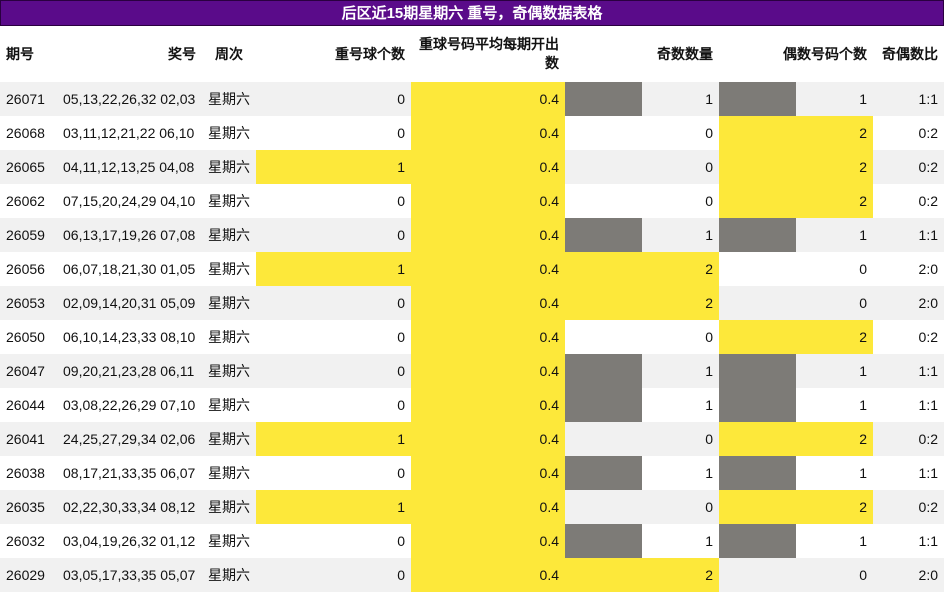 The height and width of the screenshot is (593, 944). Describe the element at coordinates (685, 53) in the screenshot. I see `header-odd-count: 奇数数量` at that location.